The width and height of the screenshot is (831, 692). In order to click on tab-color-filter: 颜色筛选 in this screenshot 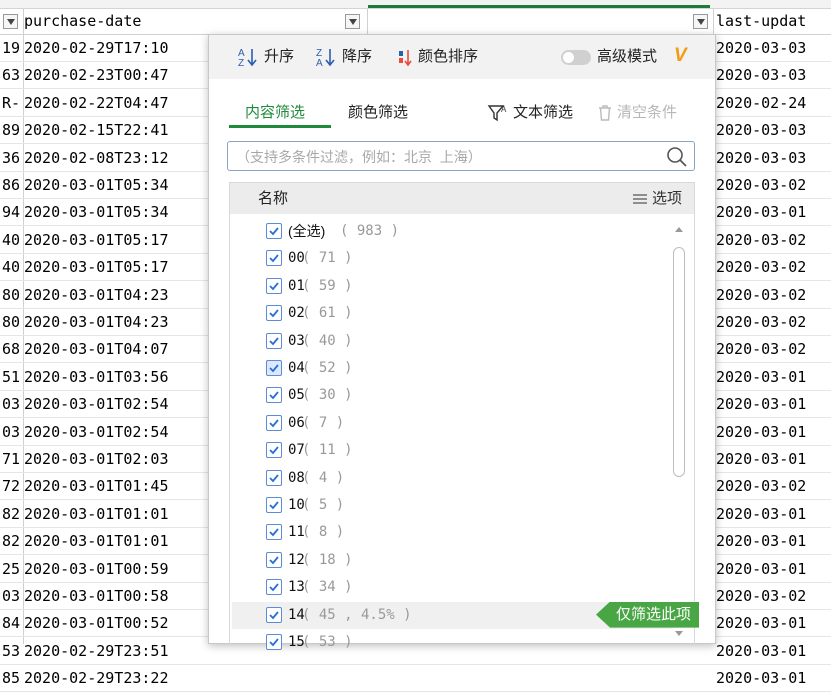, I will do `click(378, 111)`.